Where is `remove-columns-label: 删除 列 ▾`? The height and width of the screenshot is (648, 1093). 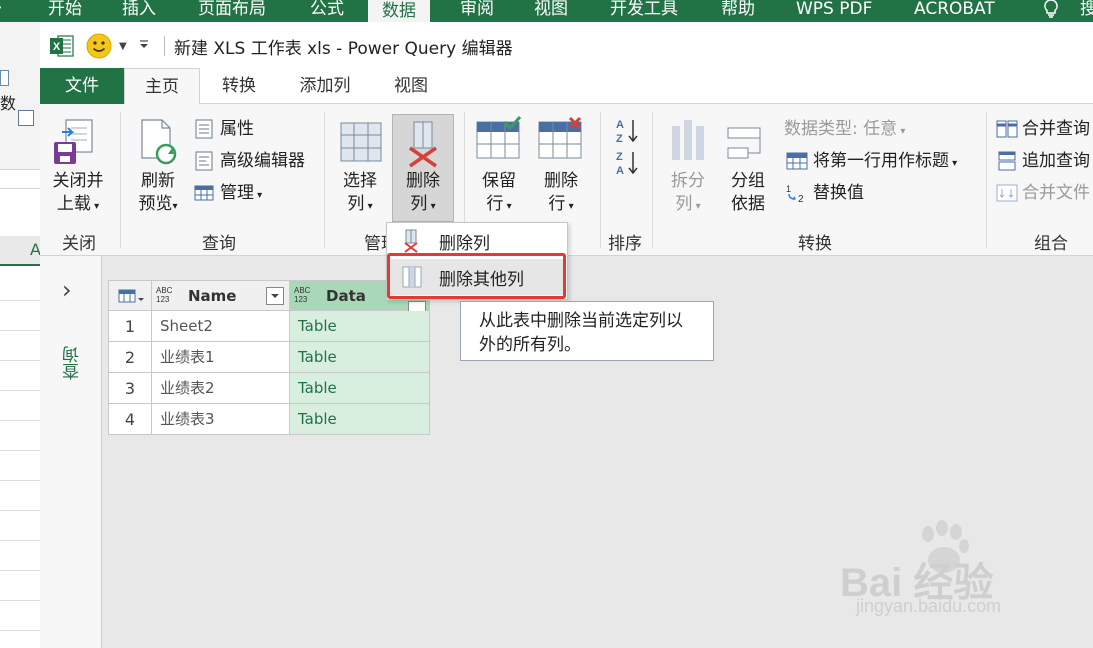 remove-columns-label: 删除 列 ▾ is located at coordinates (423, 194).